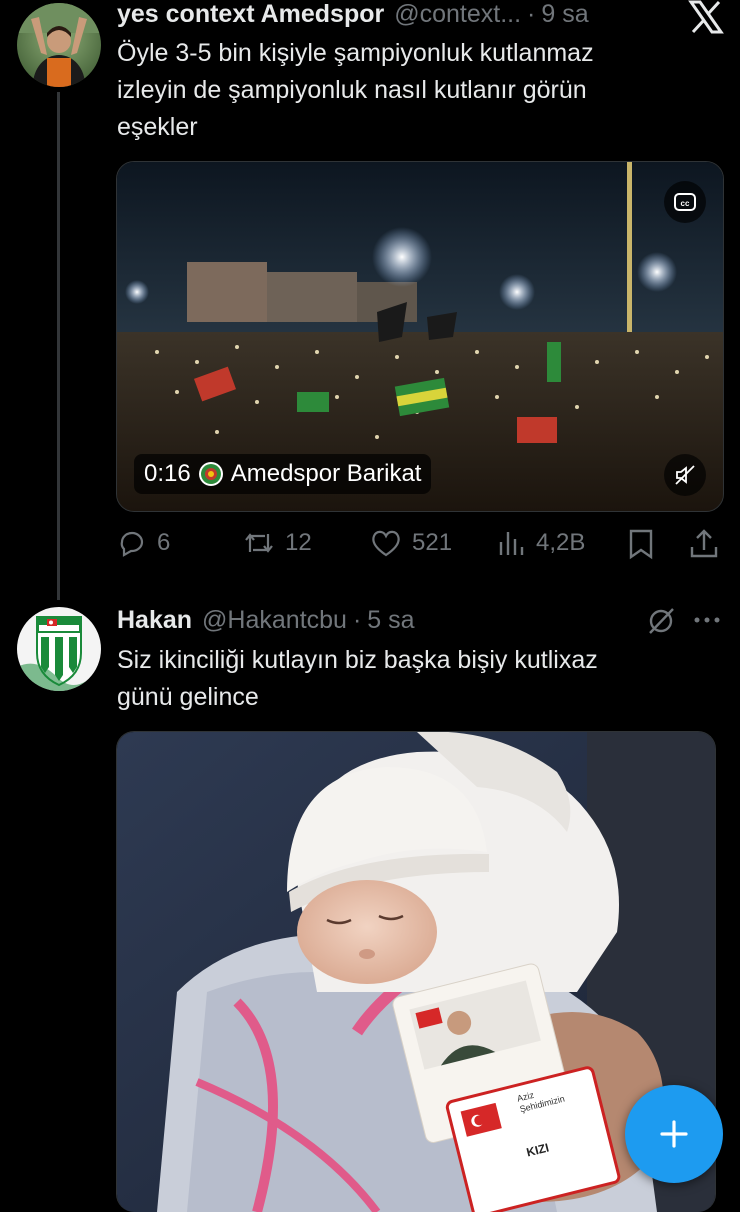  I want to click on x-logo-icon, so click(706, 17).